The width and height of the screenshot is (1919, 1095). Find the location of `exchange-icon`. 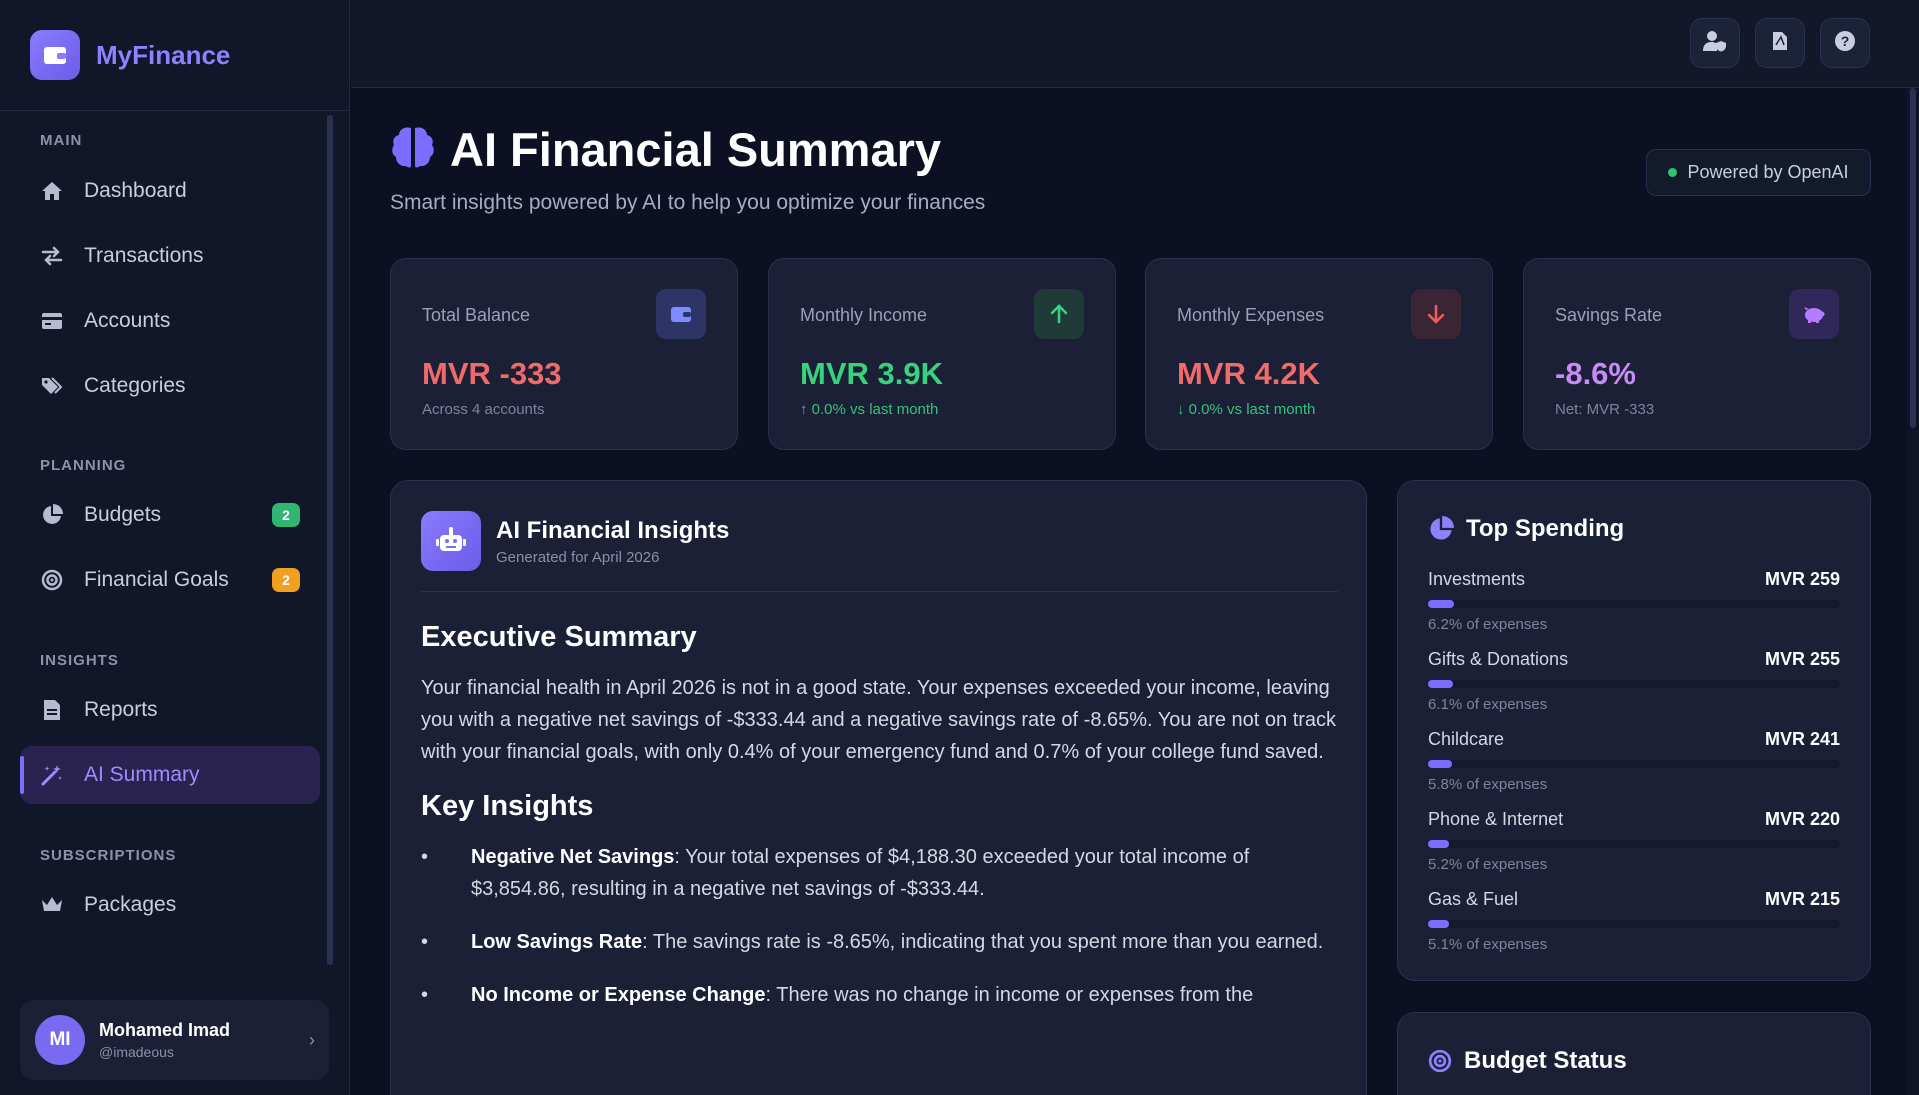

exchange-icon is located at coordinates (52, 256).